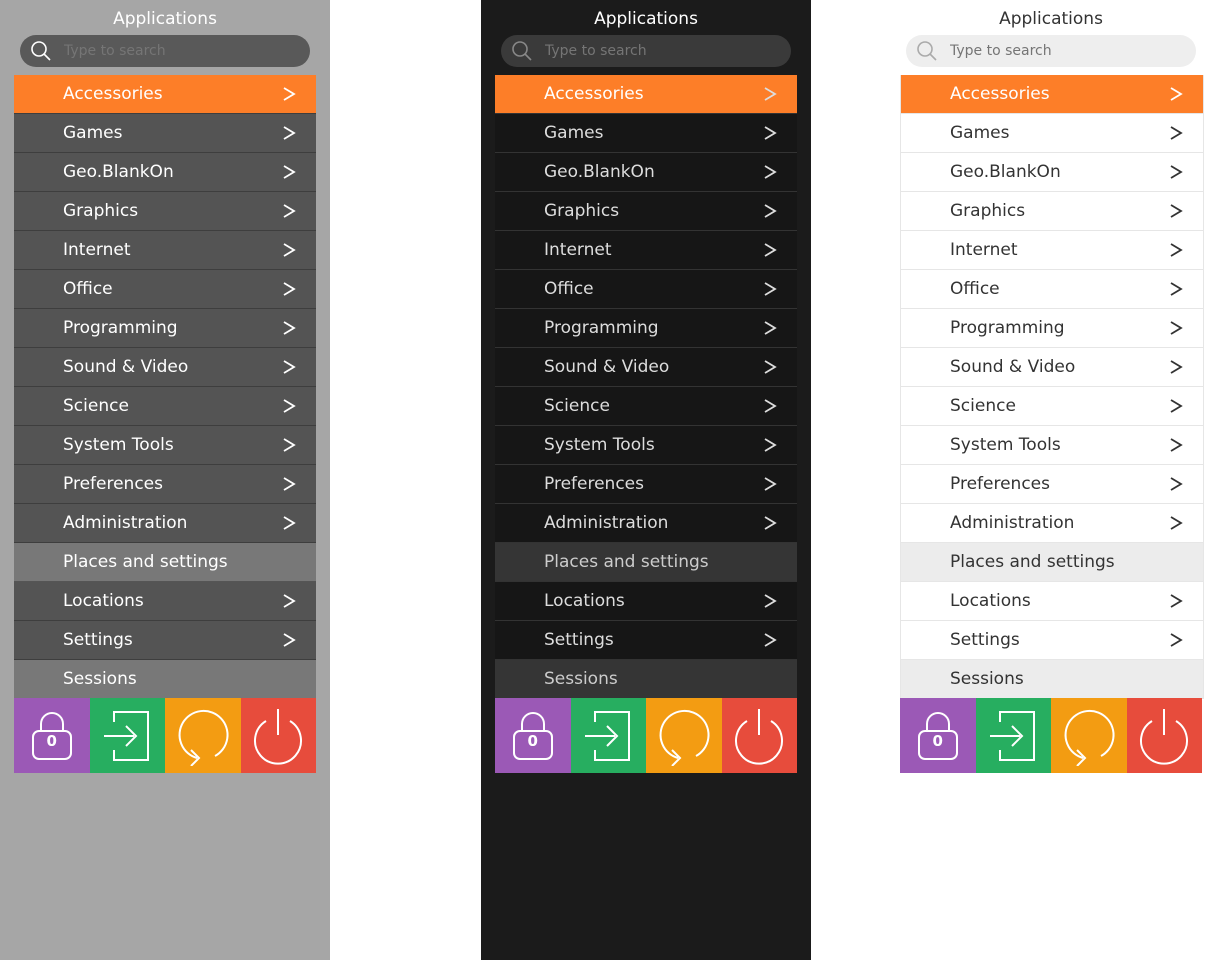 The image size is (1216, 960). Describe the element at coordinates (103, 601) in the screenshot. I see `menu-item-label: Locations` at that location.